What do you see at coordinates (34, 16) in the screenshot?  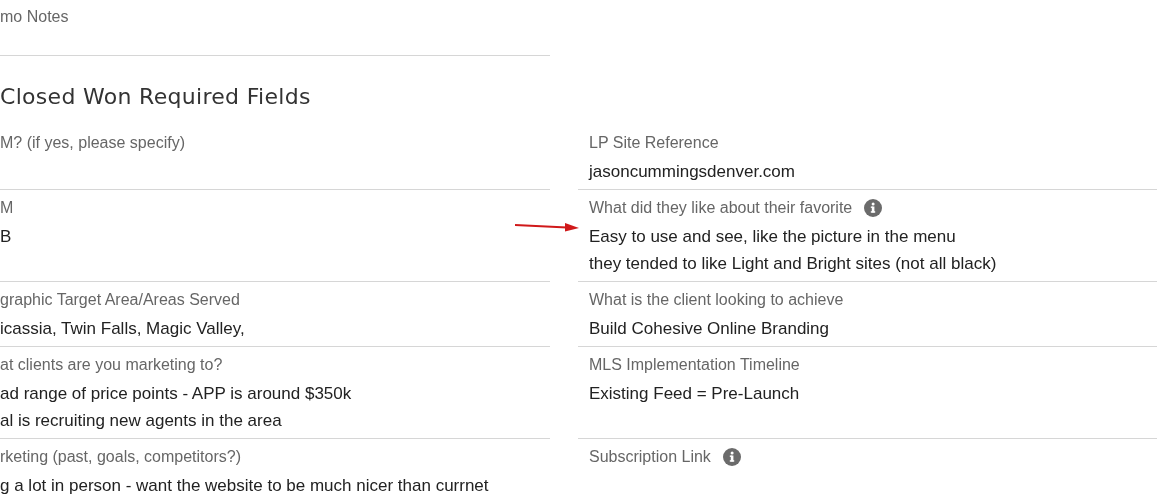 I see `section-label: mo Notes` at bounding box center [34, 16].